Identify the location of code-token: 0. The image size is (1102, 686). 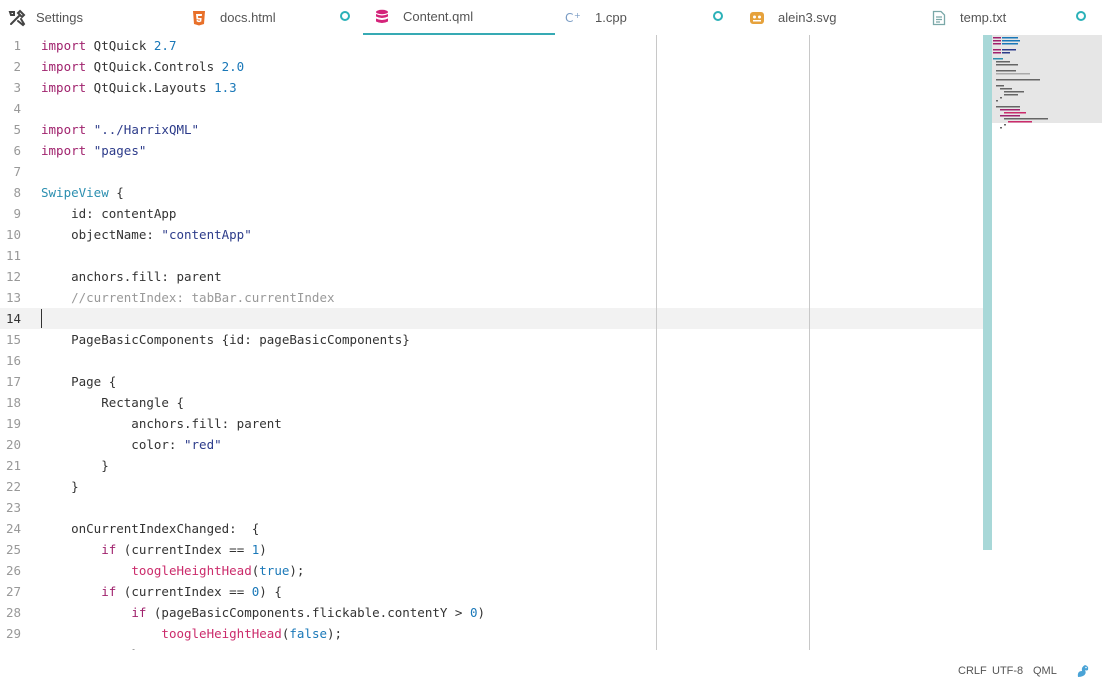
(473, 612).